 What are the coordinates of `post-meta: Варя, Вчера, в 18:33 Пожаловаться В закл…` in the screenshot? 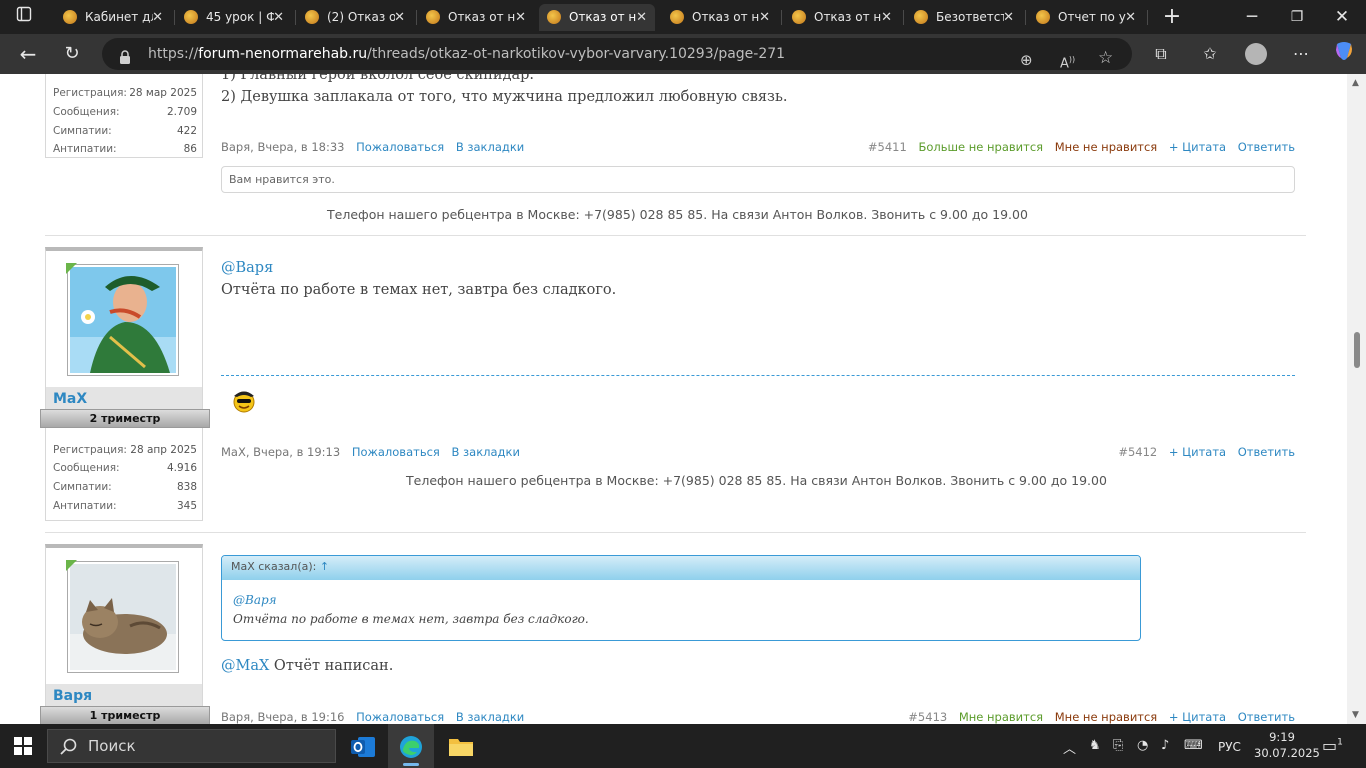 It's located at (372, 147).